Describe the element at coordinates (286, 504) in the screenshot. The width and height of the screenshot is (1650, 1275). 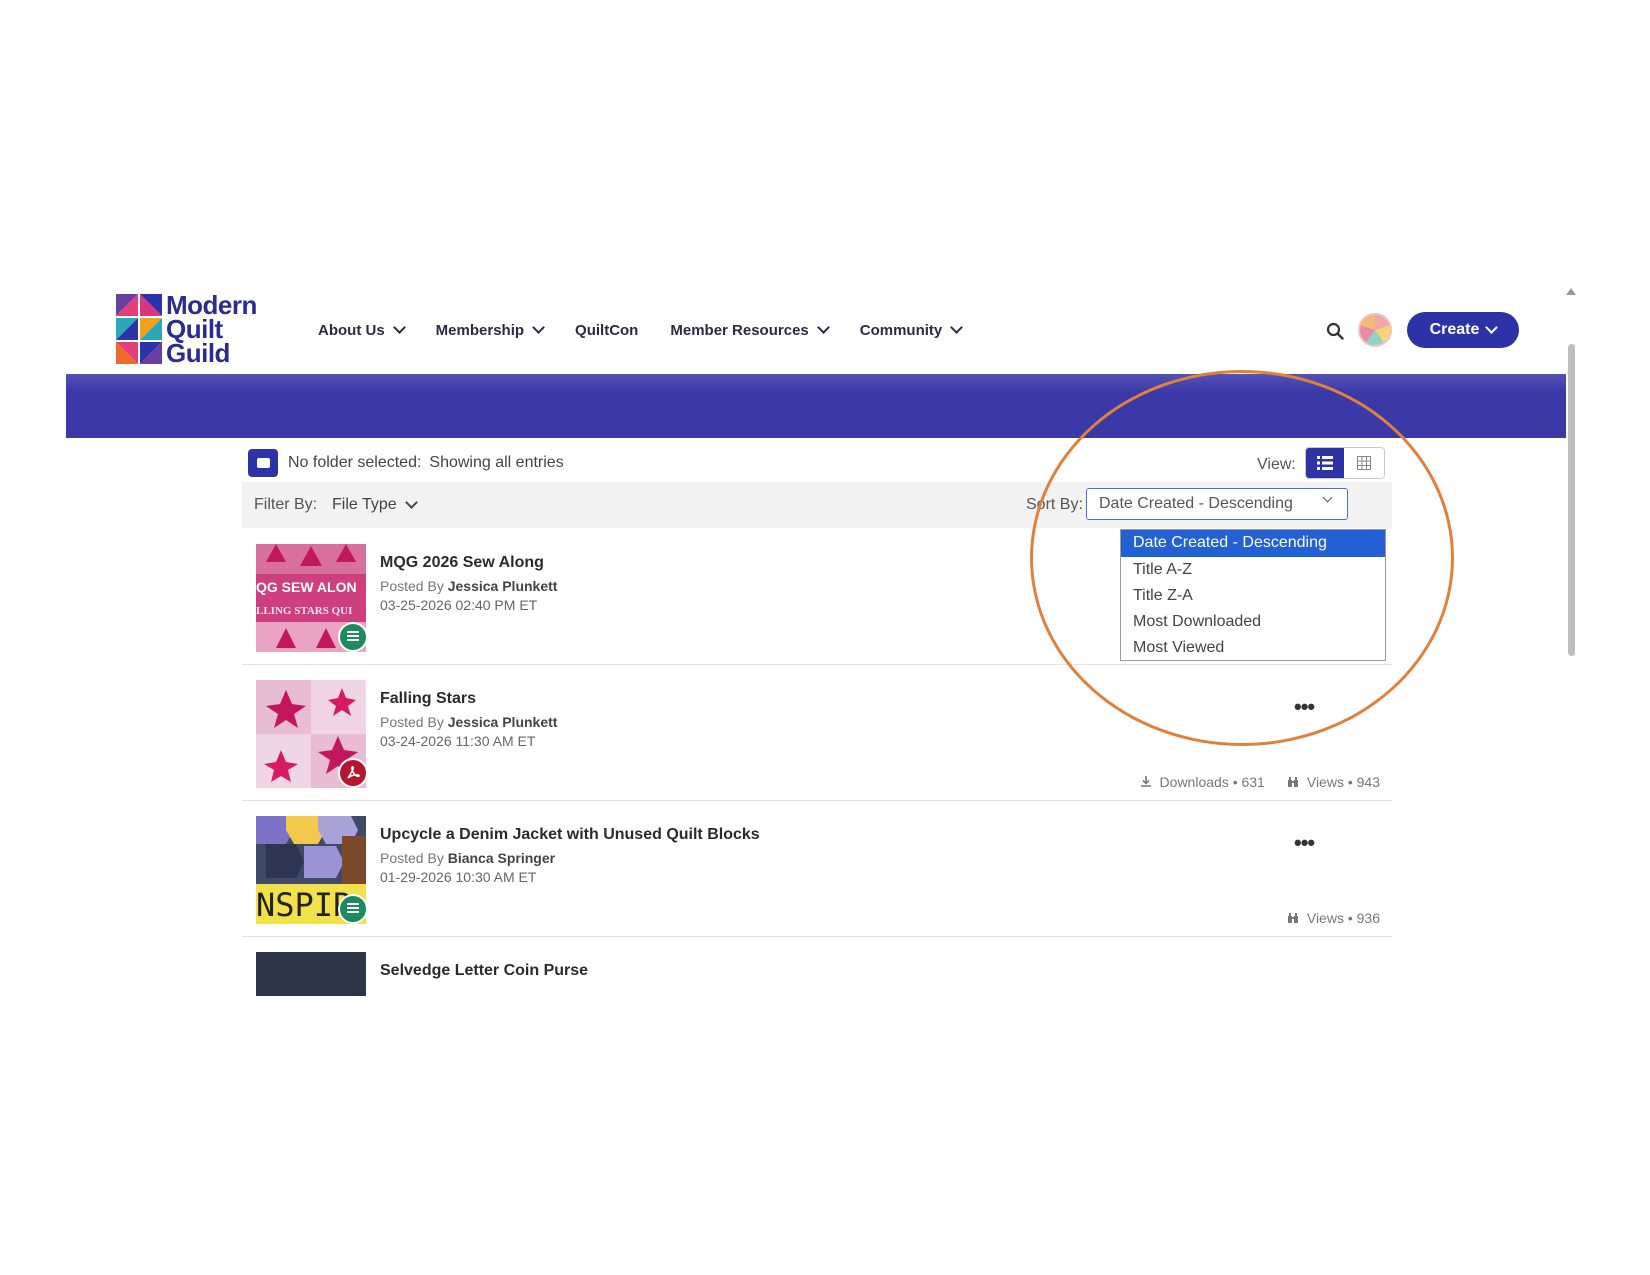
I see `filter-by-label: Filter By:` at that location.